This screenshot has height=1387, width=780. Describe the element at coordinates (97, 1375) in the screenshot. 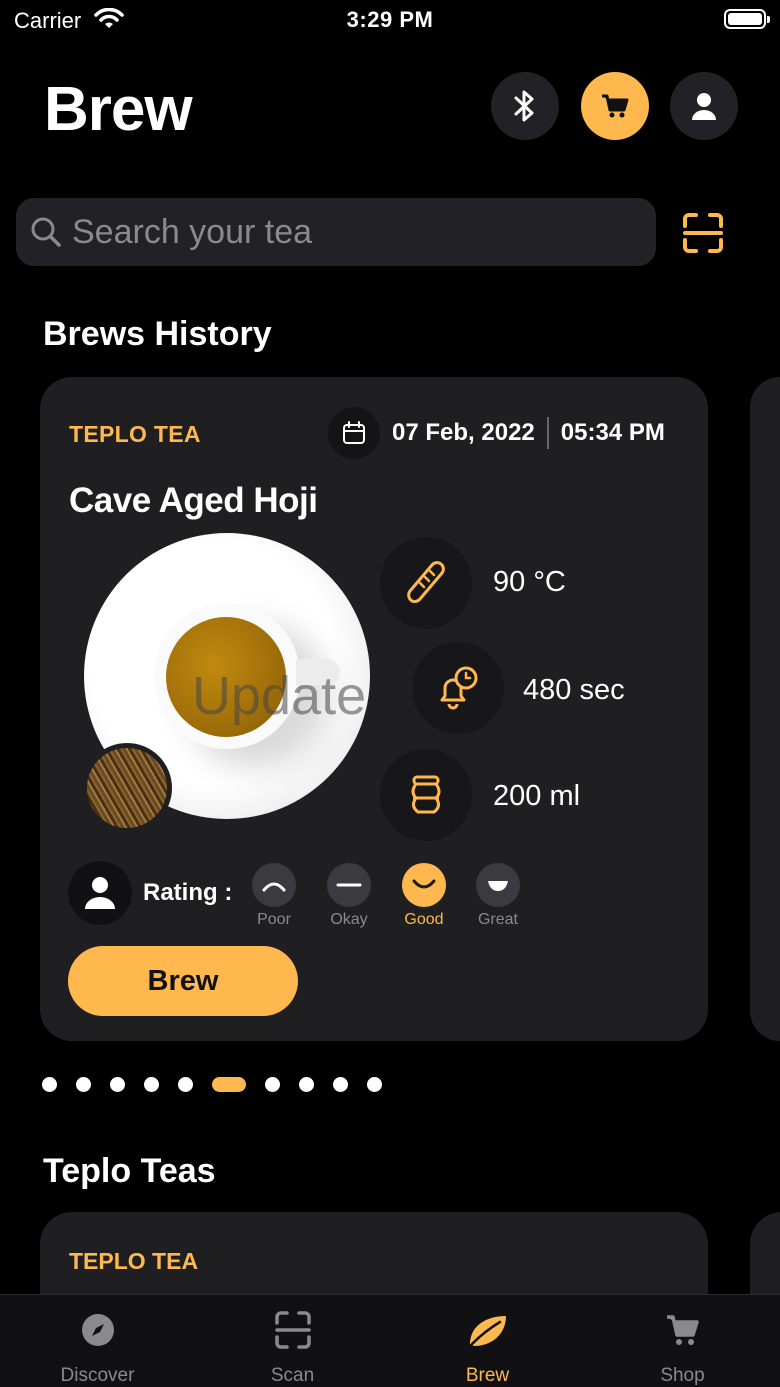

I see `tab-discover-label: Discover` at that location.